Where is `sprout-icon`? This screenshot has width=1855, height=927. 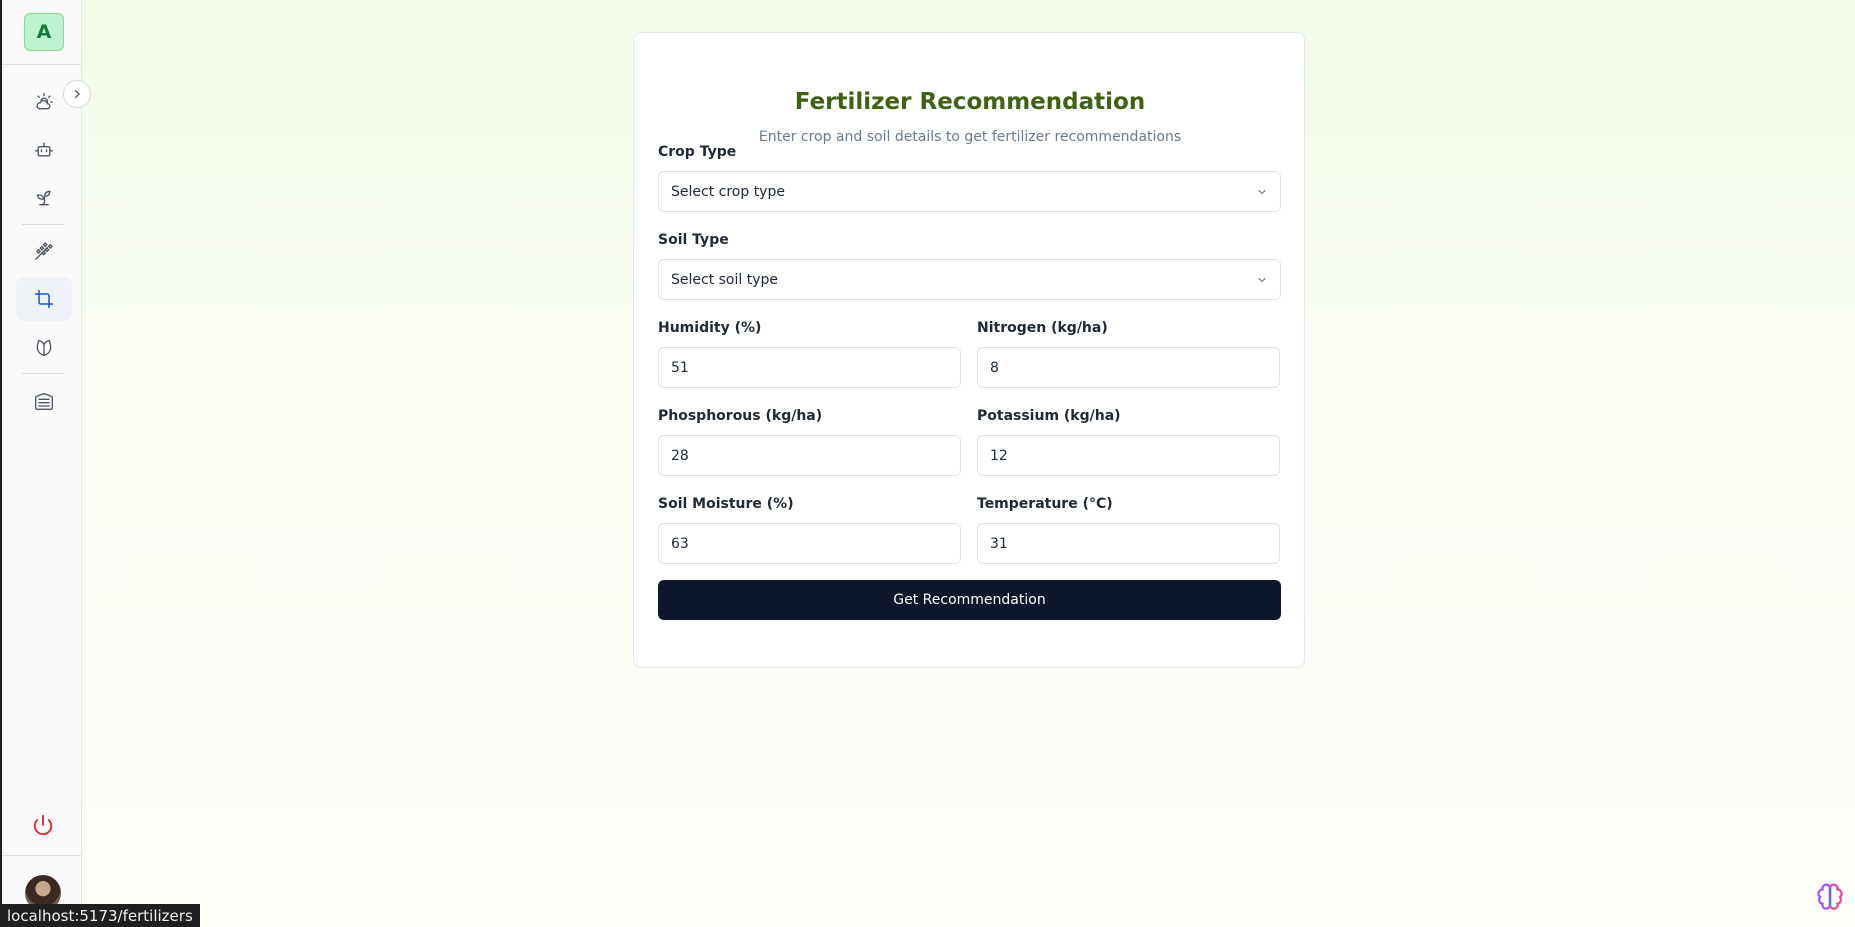
sprout-icon is located at coordinates (44, 198).